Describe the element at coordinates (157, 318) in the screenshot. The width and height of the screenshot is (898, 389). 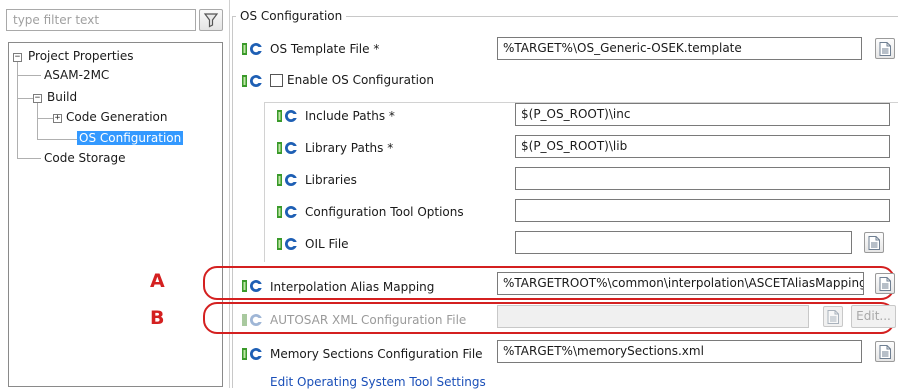
I see `marker-b: B` at that location.